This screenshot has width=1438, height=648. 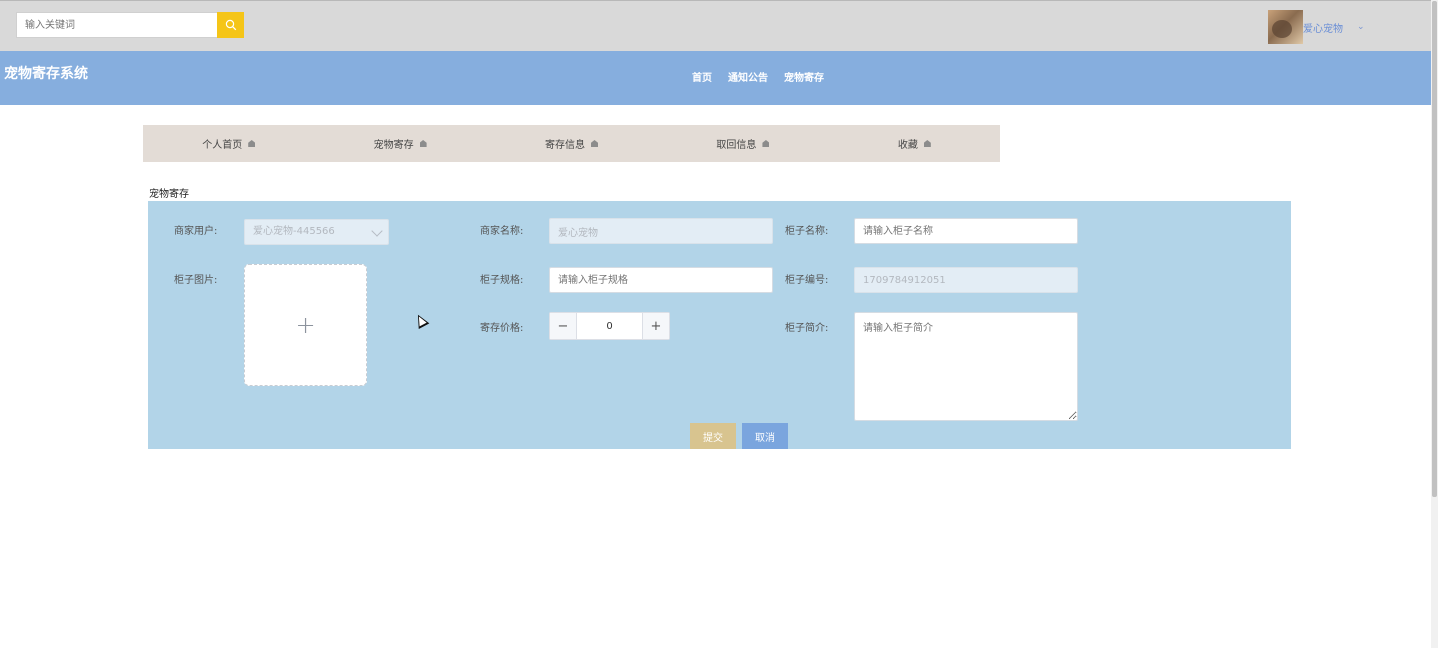 I want to click on site-title: 宠物寄存系统, so click(x=46, y=74).